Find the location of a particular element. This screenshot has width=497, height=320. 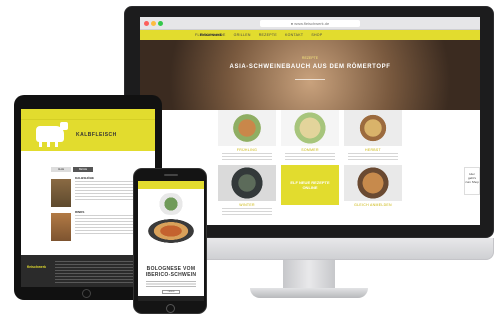

nav-item-rezepte: REZEPTE is located at coordinates (268, 35).